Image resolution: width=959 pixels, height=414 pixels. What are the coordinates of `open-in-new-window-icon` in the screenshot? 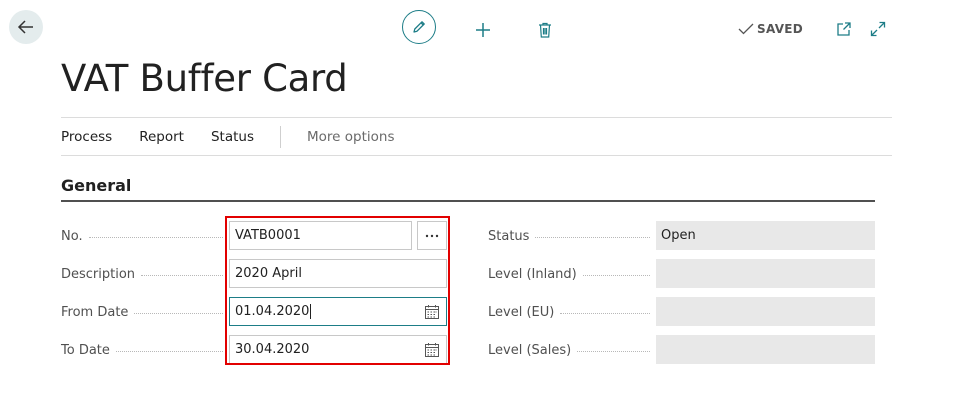 It's located at (844, 29).